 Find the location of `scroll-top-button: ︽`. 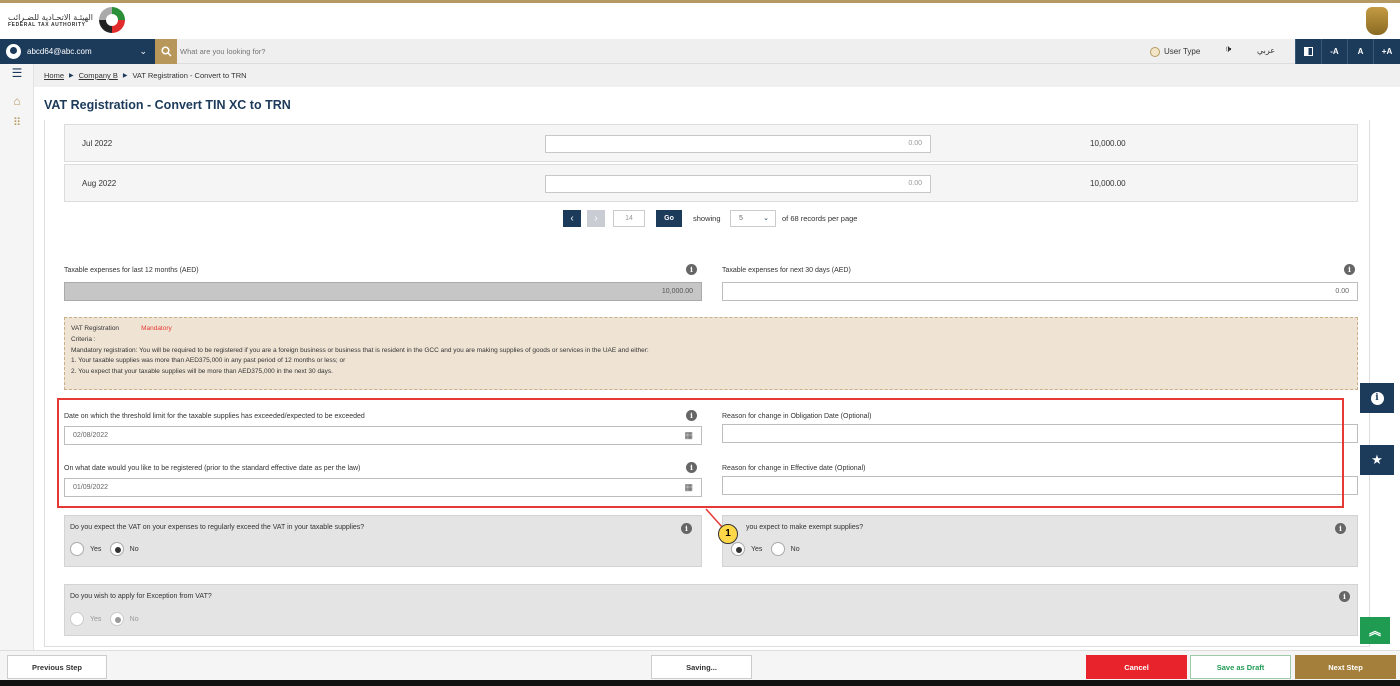

scroll-top-button: ︽ is located at coordinates (1375, 630).